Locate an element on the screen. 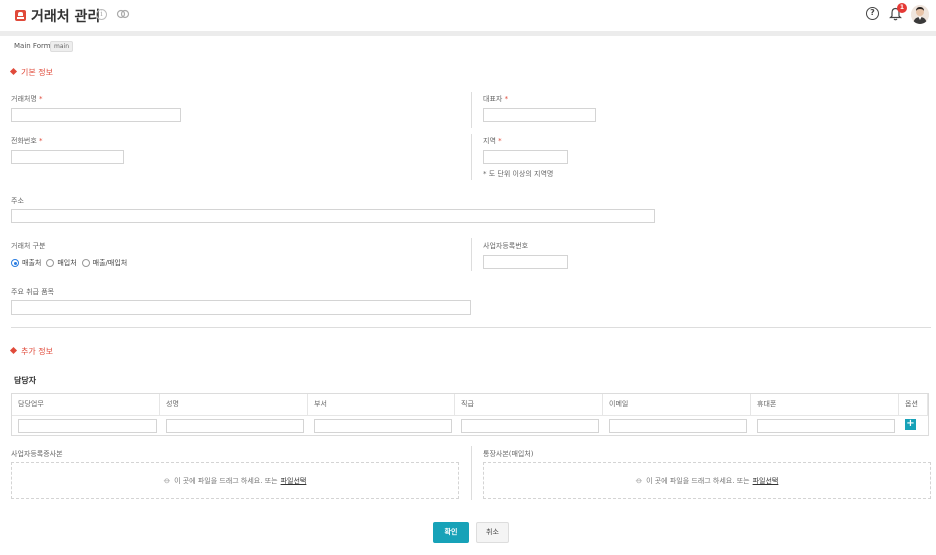  form-badge: main is located at coordinates (61, 46).